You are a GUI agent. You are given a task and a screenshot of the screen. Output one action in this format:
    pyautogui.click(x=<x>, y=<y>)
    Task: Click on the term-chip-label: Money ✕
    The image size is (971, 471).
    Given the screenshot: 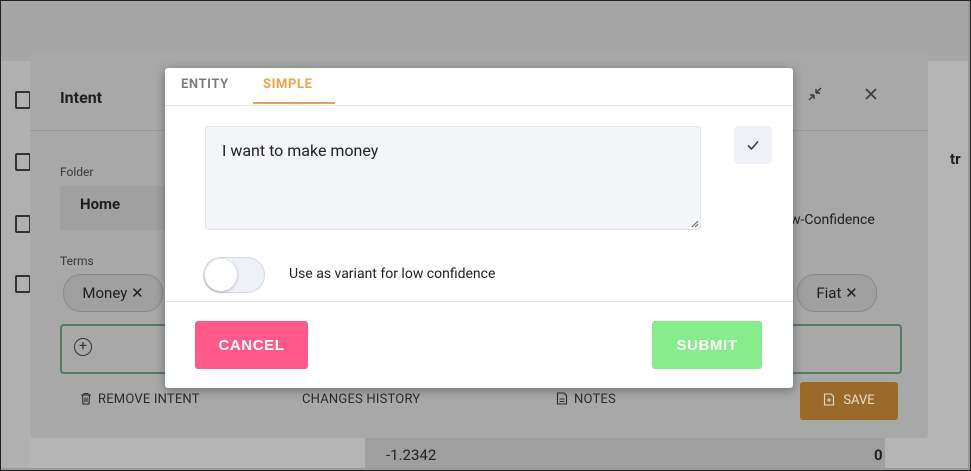 What is the action you would take?
    pyautogui.click(x=113, y=293)
    